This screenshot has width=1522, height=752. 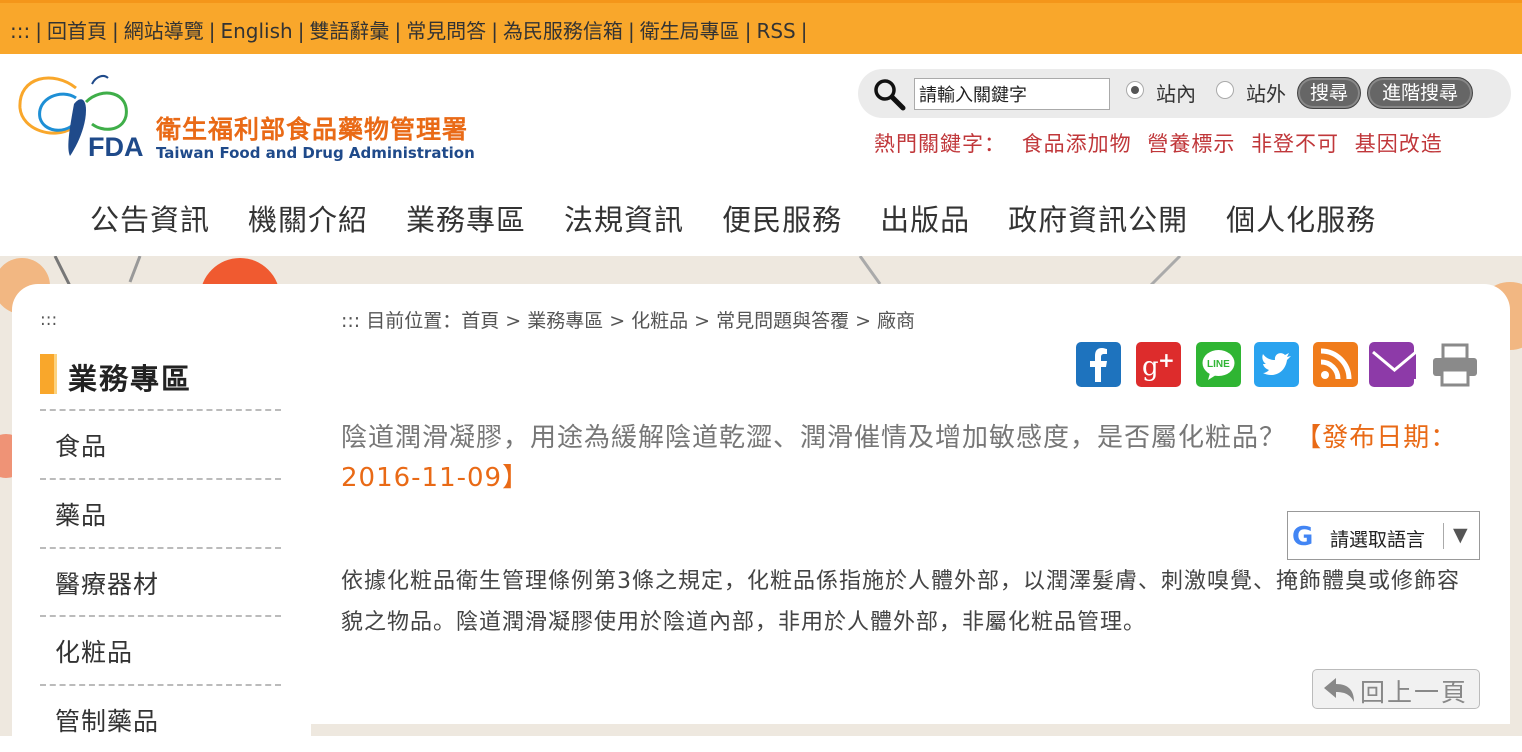 What do you see at coordinates (312, 129) in the screenshot?
I see `logo-name-cn: 衛生福利部食品藥物管理署` at bounding box center [312, 129].